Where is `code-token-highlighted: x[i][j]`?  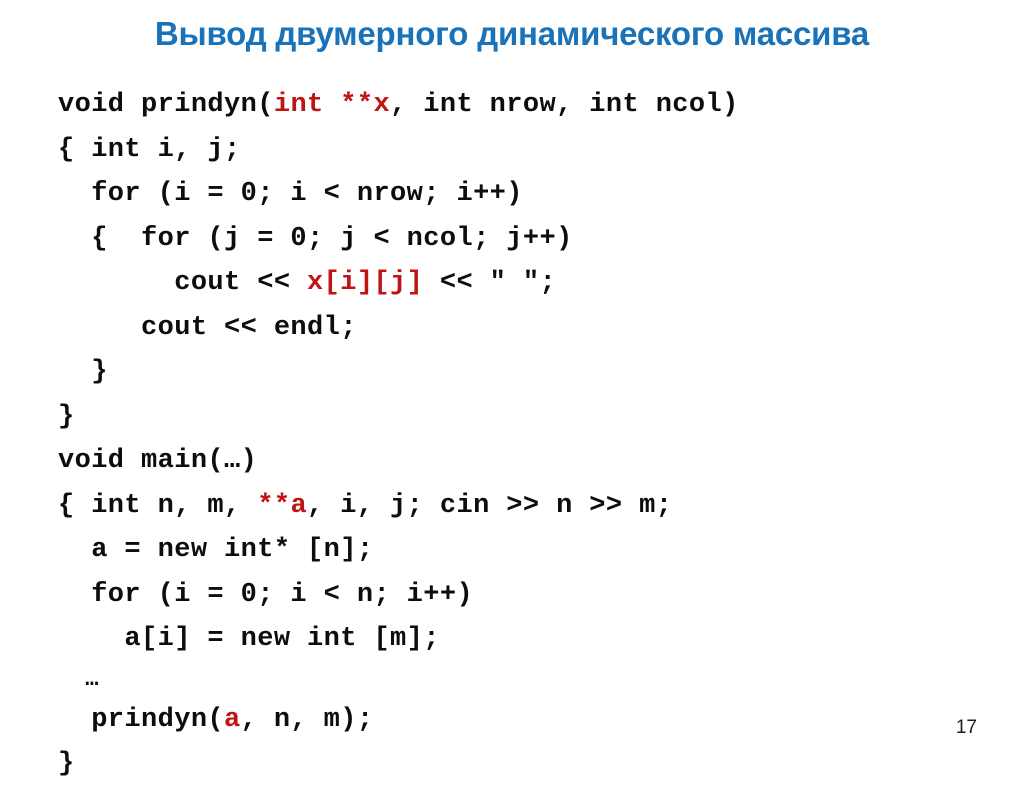 code-token-highlighted: x[i][j] is located at coordinates (365, 283).